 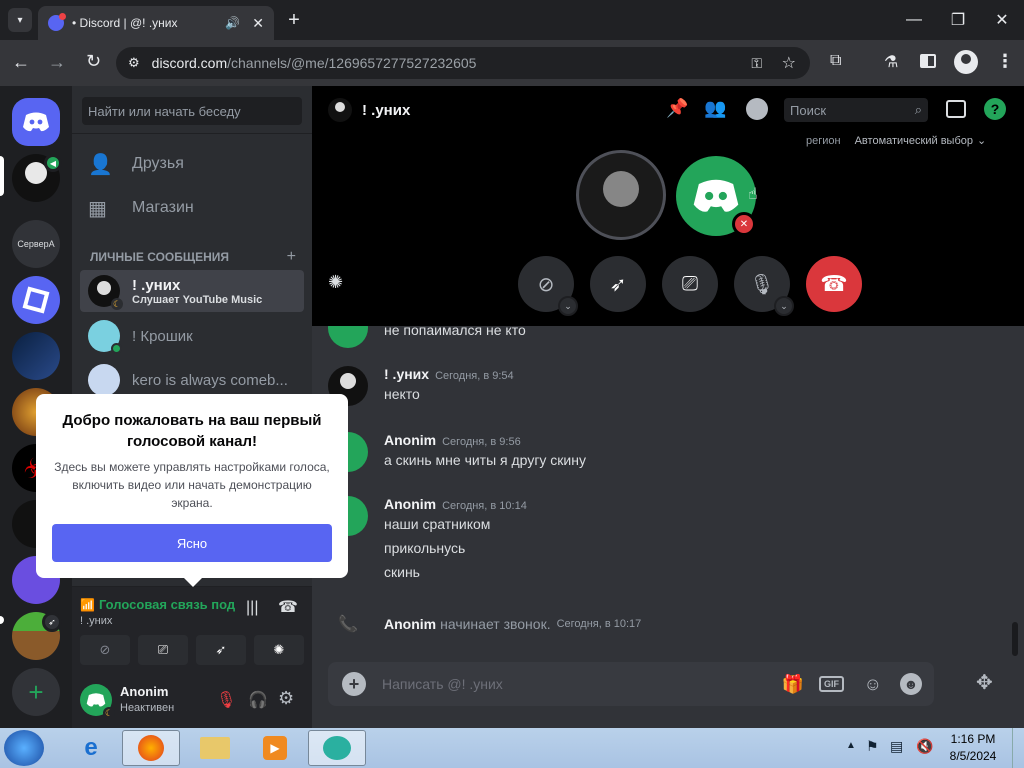 I want to click on ie-icon: e, so click(x=91, y=748).